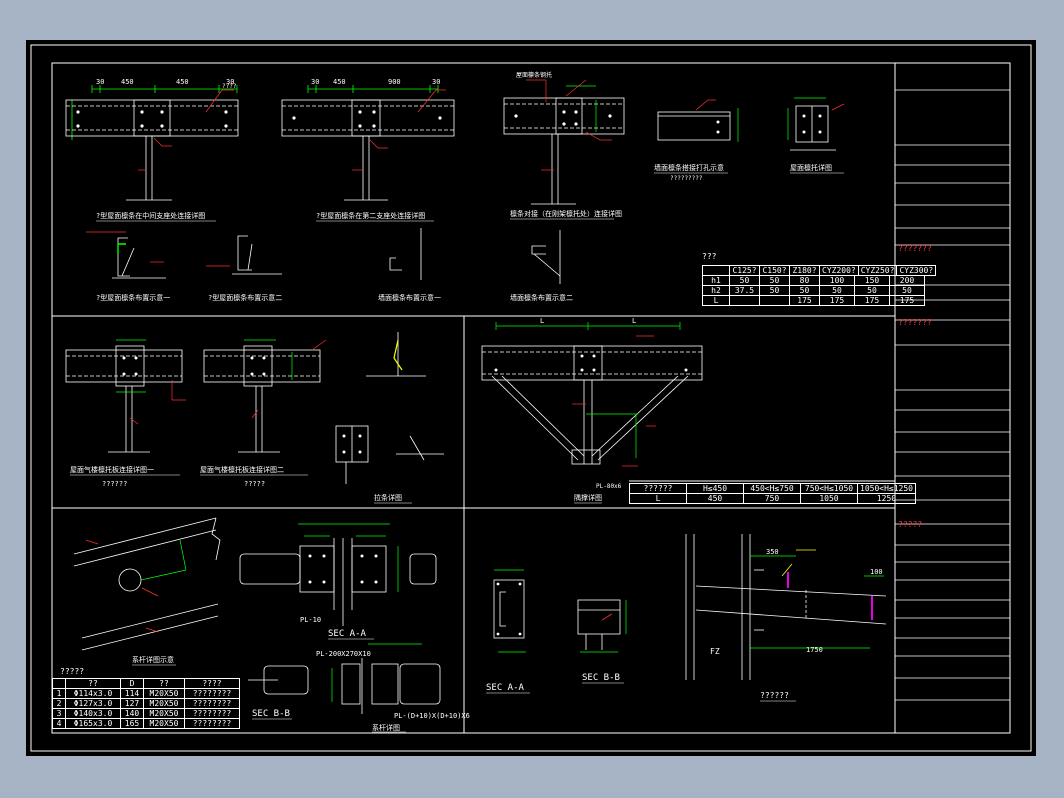 The width and height of the screenshot is (1064, 798). Describe the element at coordinates (114, 484) in the screenshot. I see `m1-sub: ??????` at that location.